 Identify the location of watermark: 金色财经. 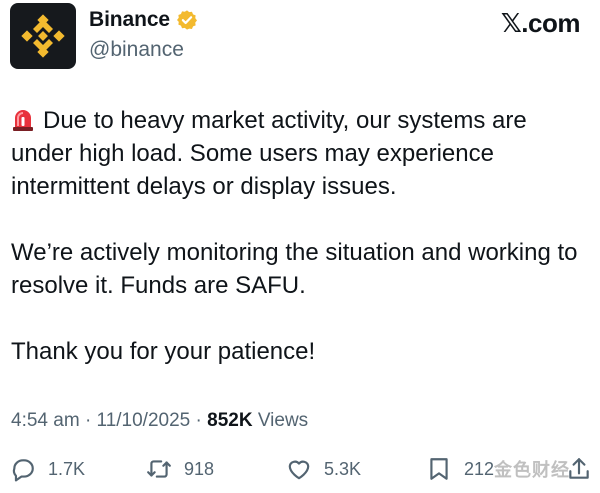
(532, 470).